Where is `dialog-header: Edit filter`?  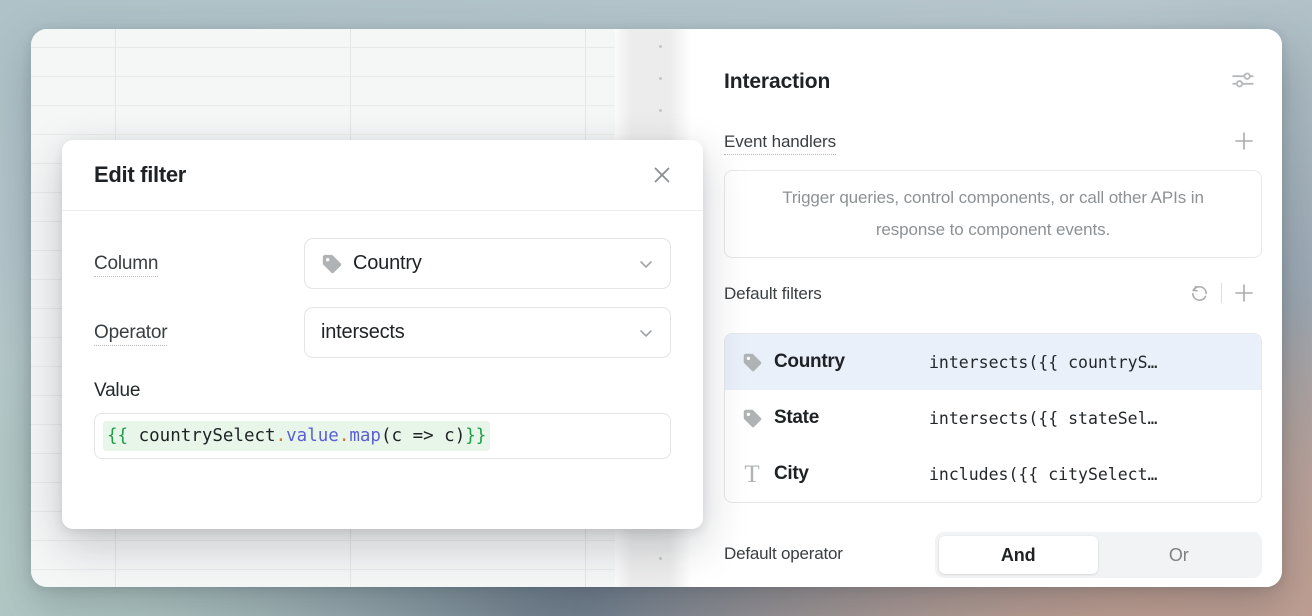 dialog-header: Edit filter is located at coordinates (382, 175).